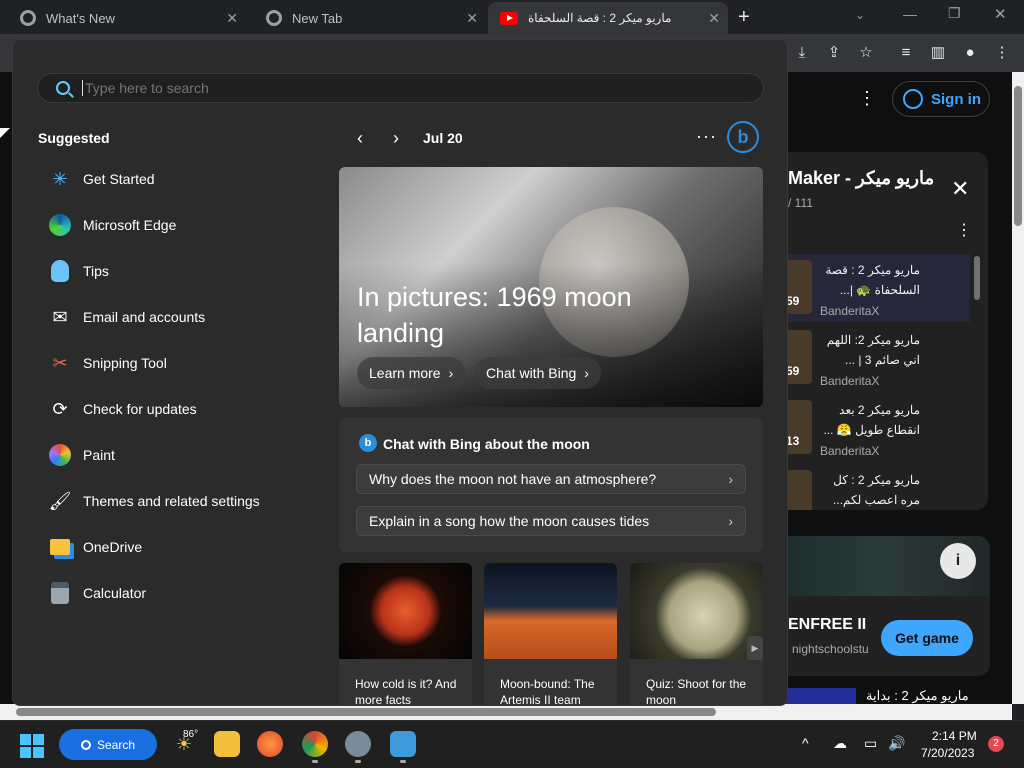  Describe the element at coordinates (743, 137) in the screenshot. I see `bing-icon: b` at that location.